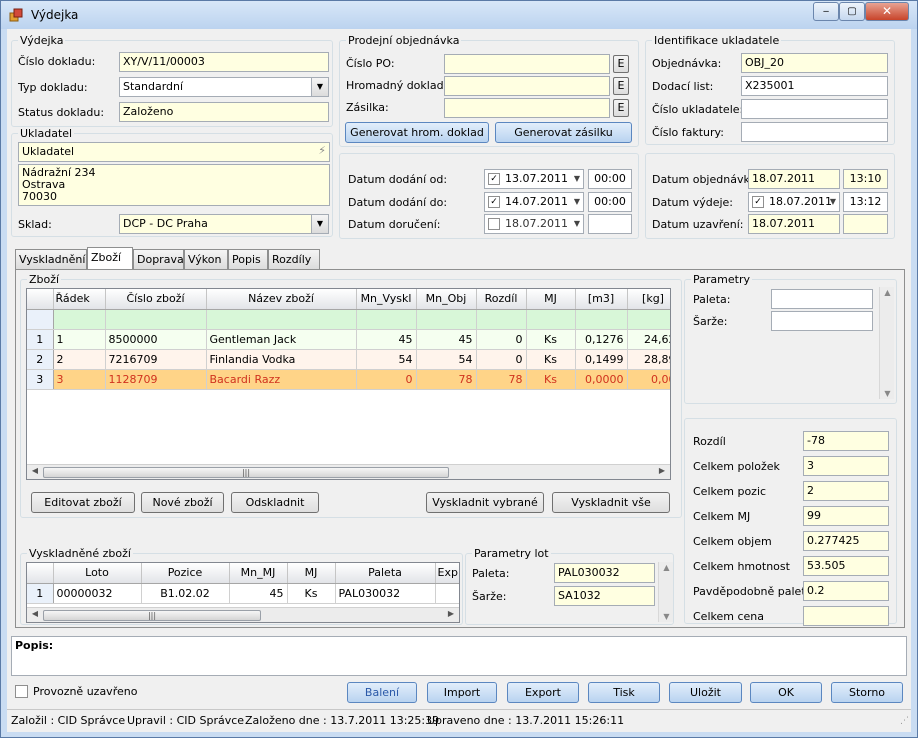  Describe the element at coordinates (846, 566) in the screenshot. I see `souhrn-value: 53.505` at that location.